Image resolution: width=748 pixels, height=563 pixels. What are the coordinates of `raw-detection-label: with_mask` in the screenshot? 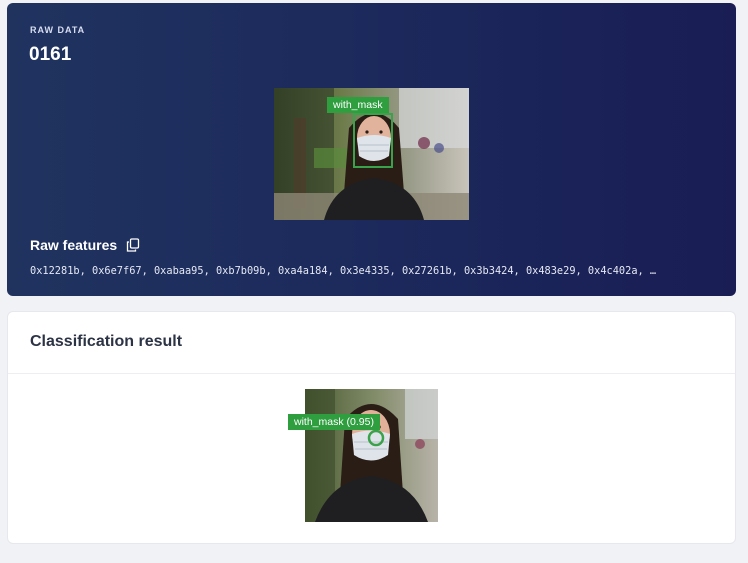 It's located at (358, 105).